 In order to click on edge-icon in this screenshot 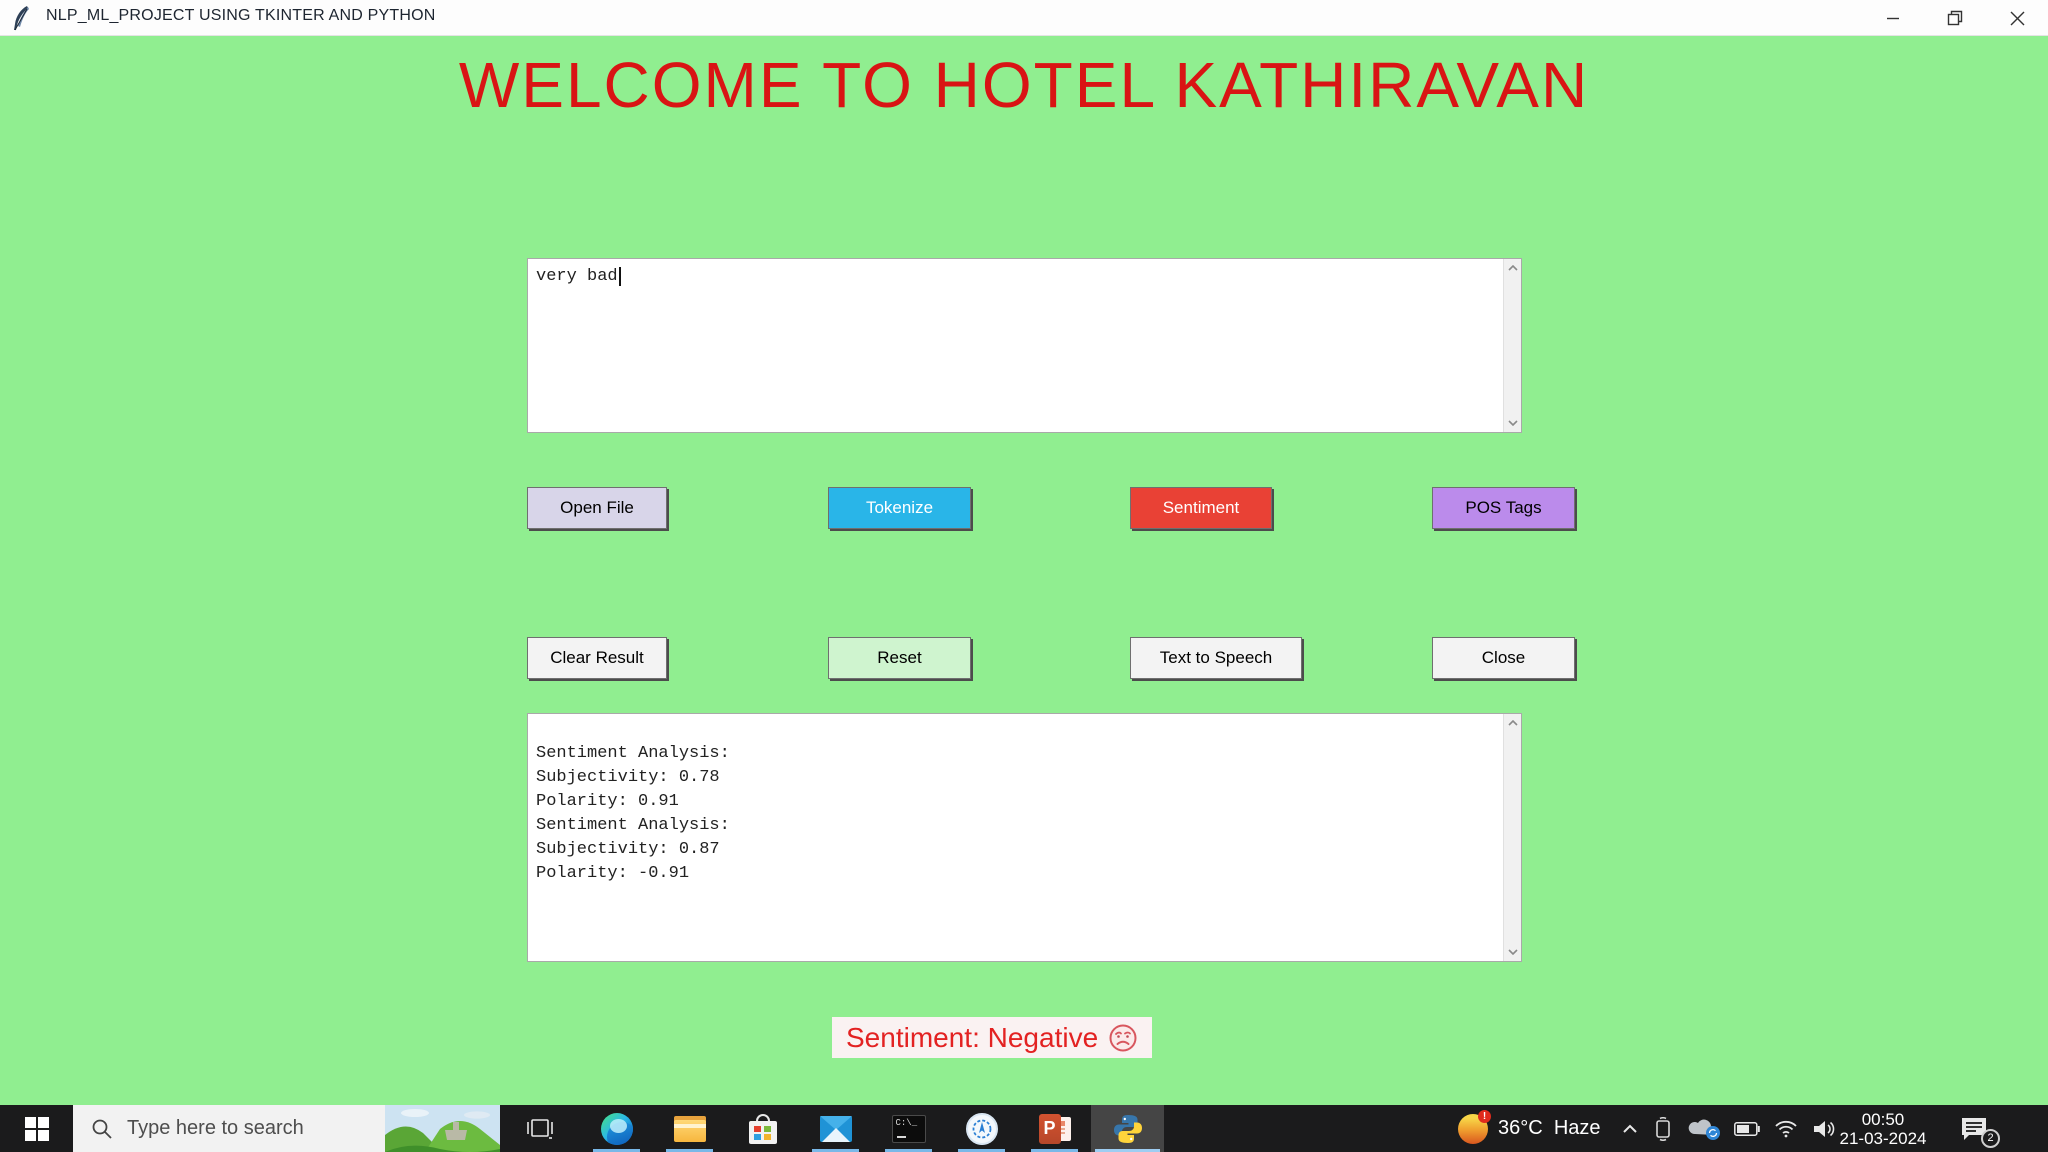, I will do `click(616, 1128)`.